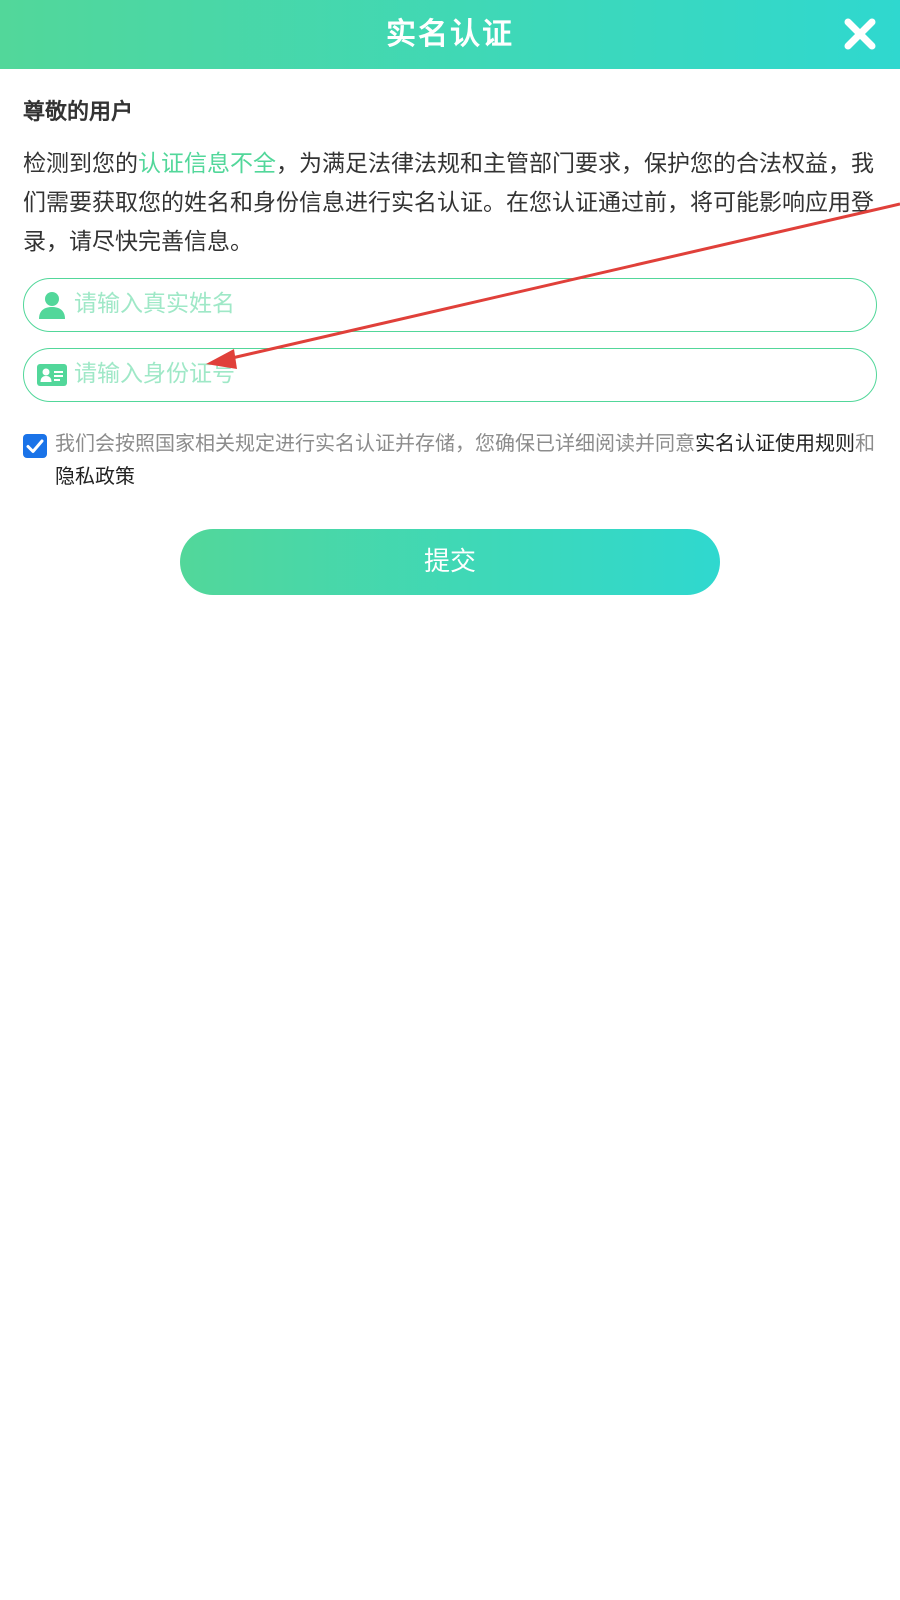 Image resolution: width=900 pixels, height=1600 pixels. I want to click on agreement-text-before: 我们会按照国家相关规定进行实名认证并存储，您确保已详细阅读并同意, so click(375, 443).